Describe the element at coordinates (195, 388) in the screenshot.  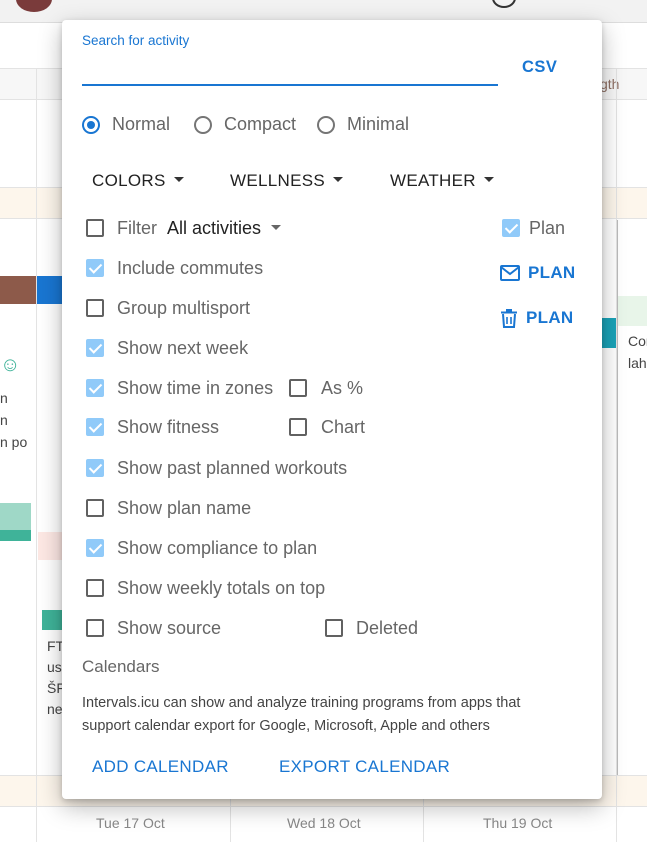
I see `show-time-in-zones-label: Show time in zones` at that location.